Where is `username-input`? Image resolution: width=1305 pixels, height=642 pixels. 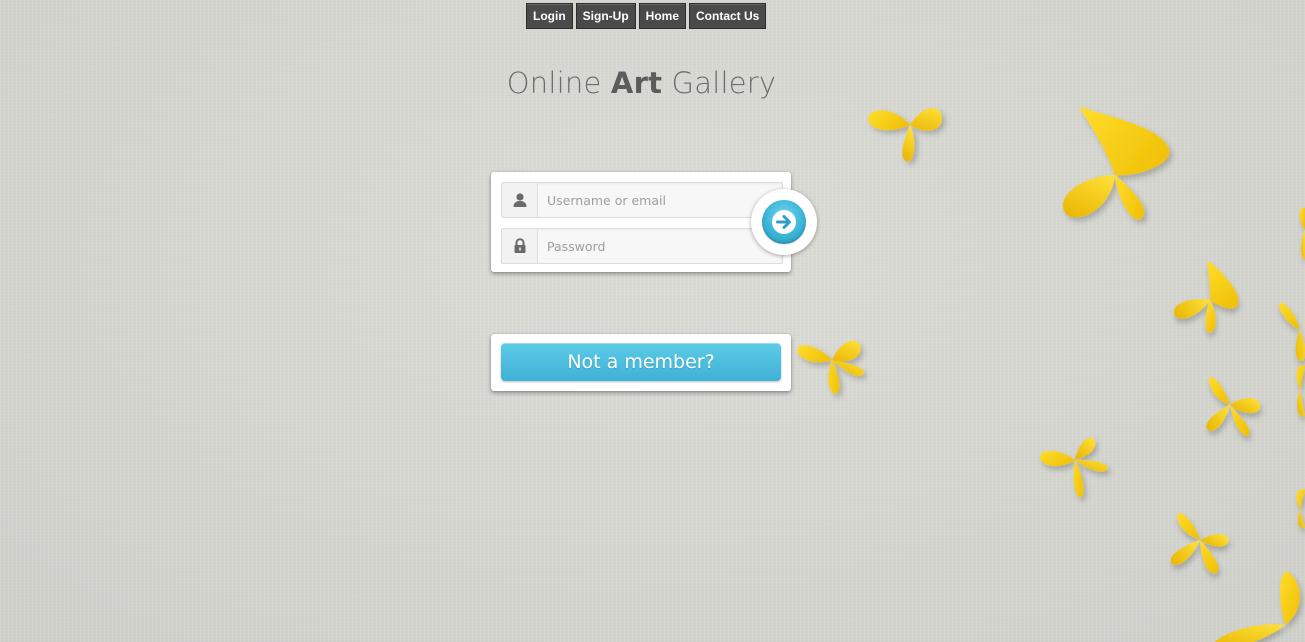 username-input is located at coordinates (657, 200).